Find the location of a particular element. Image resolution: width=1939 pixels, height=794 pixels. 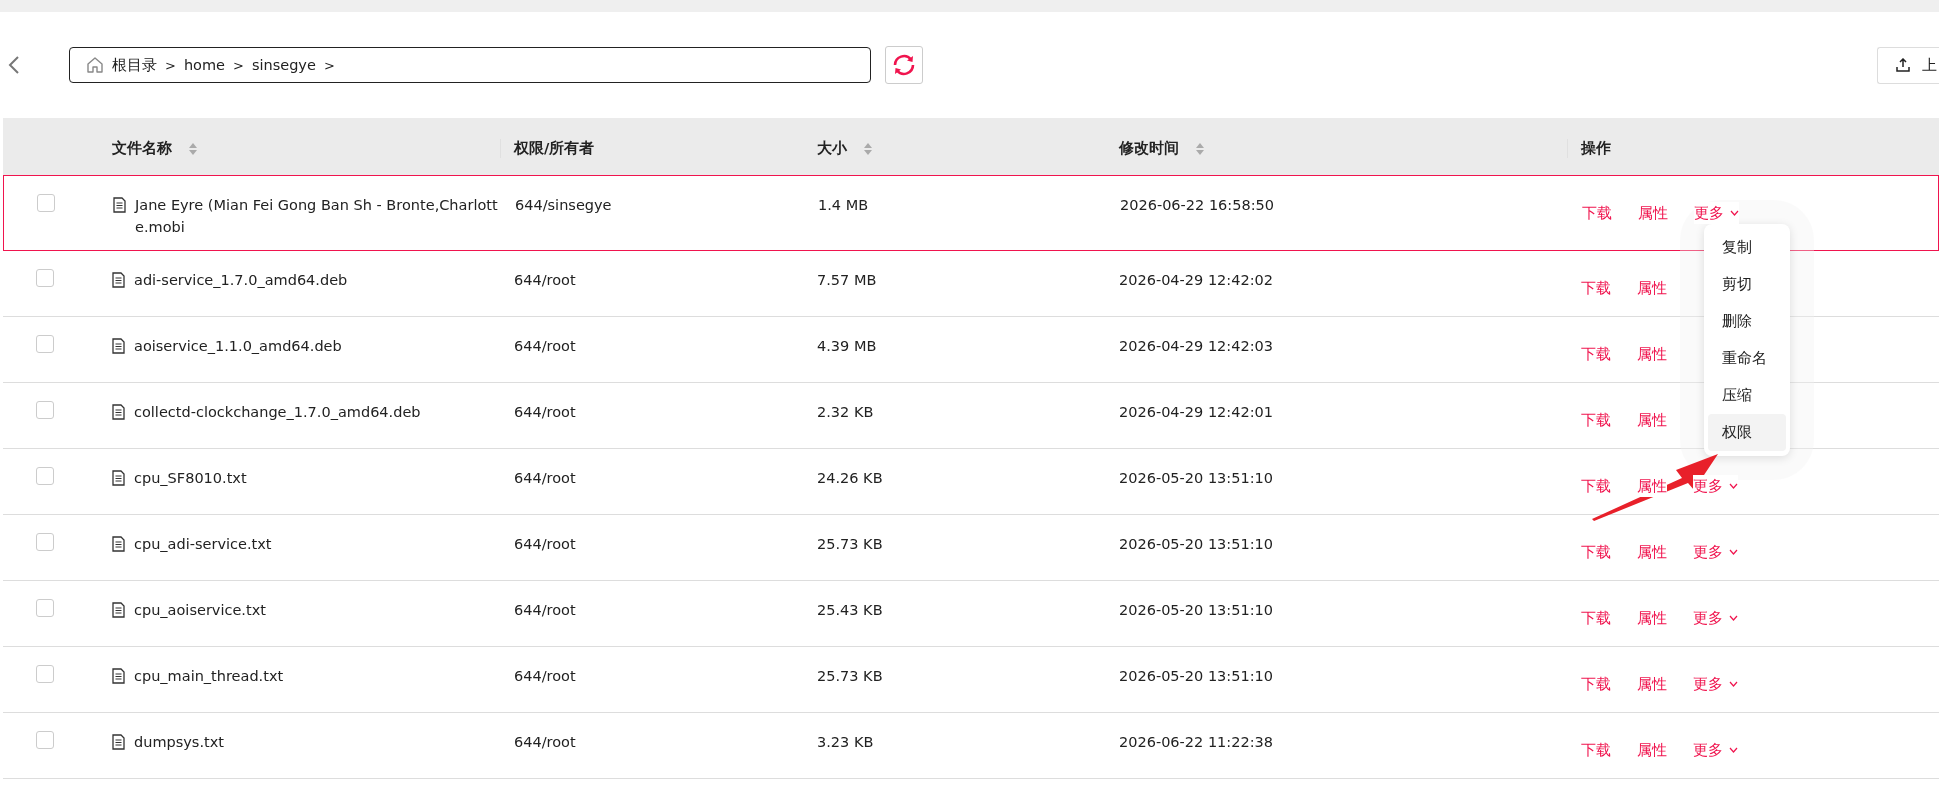

home-icon is located at coordinates (95, 65).